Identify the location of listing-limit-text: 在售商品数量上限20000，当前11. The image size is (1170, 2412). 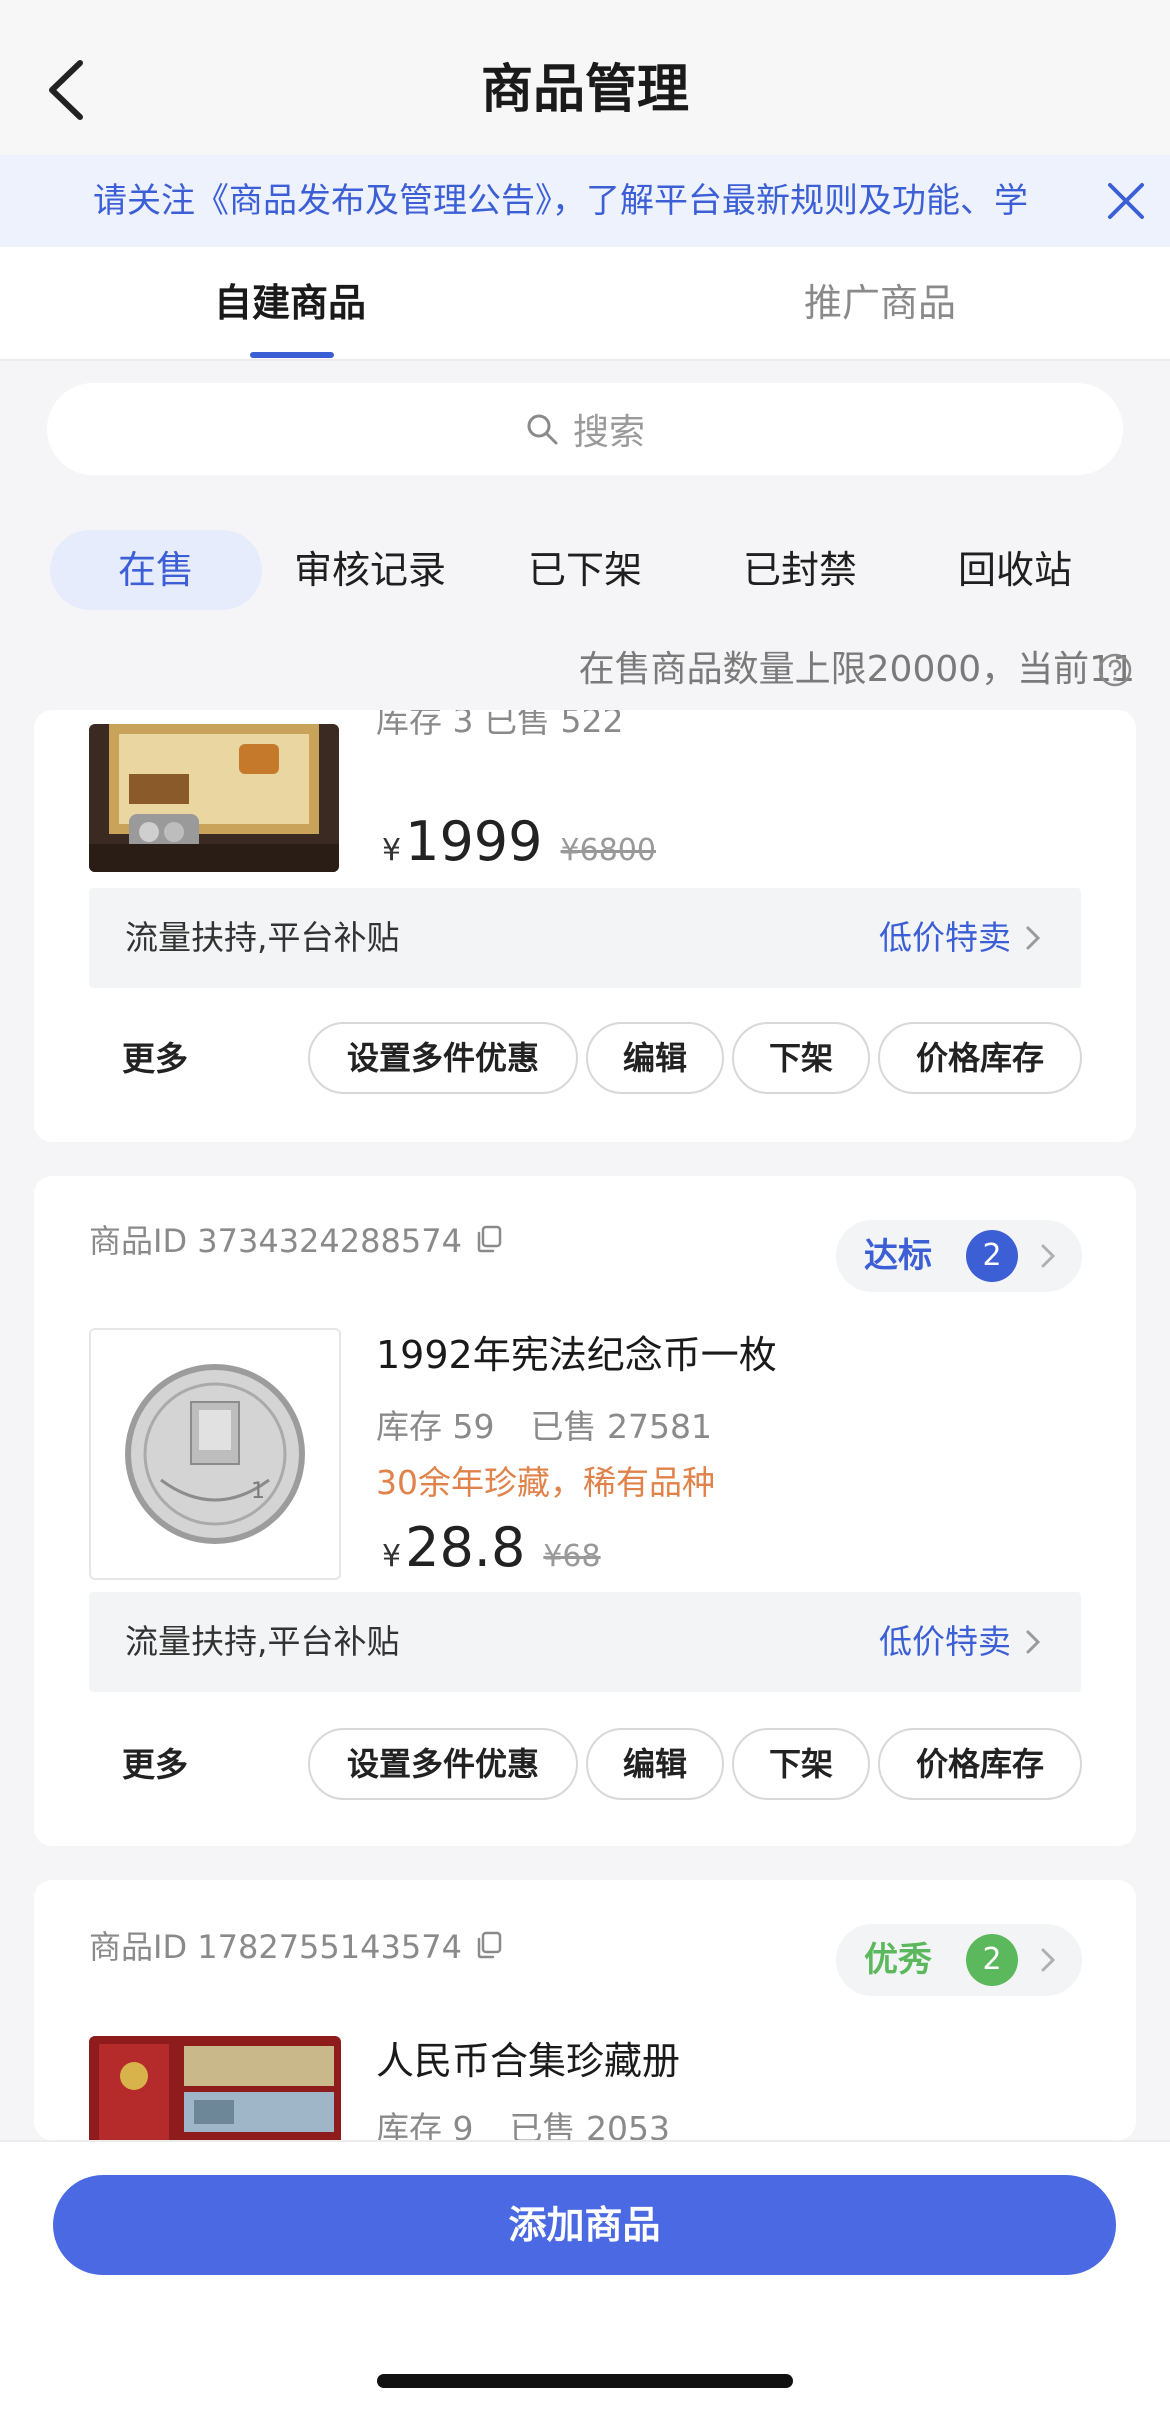
(856, 669).